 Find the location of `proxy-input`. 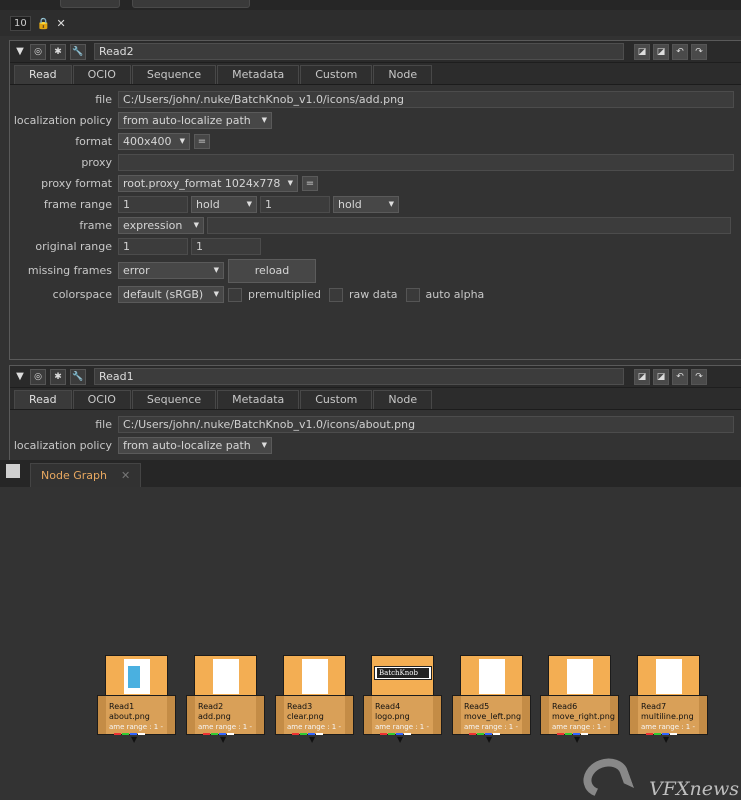

proxy-input is located at coordinates (426, 162).